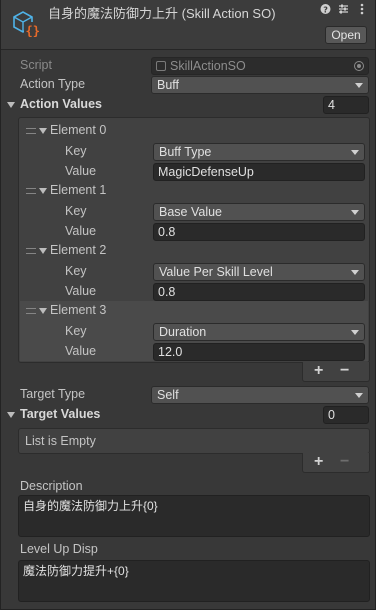 The width and height of the screenshot is (376, 610). Describe the element at coordinates (216, 272) in the screenshot. I see `key-value: Value Per Skill Level` at that location.